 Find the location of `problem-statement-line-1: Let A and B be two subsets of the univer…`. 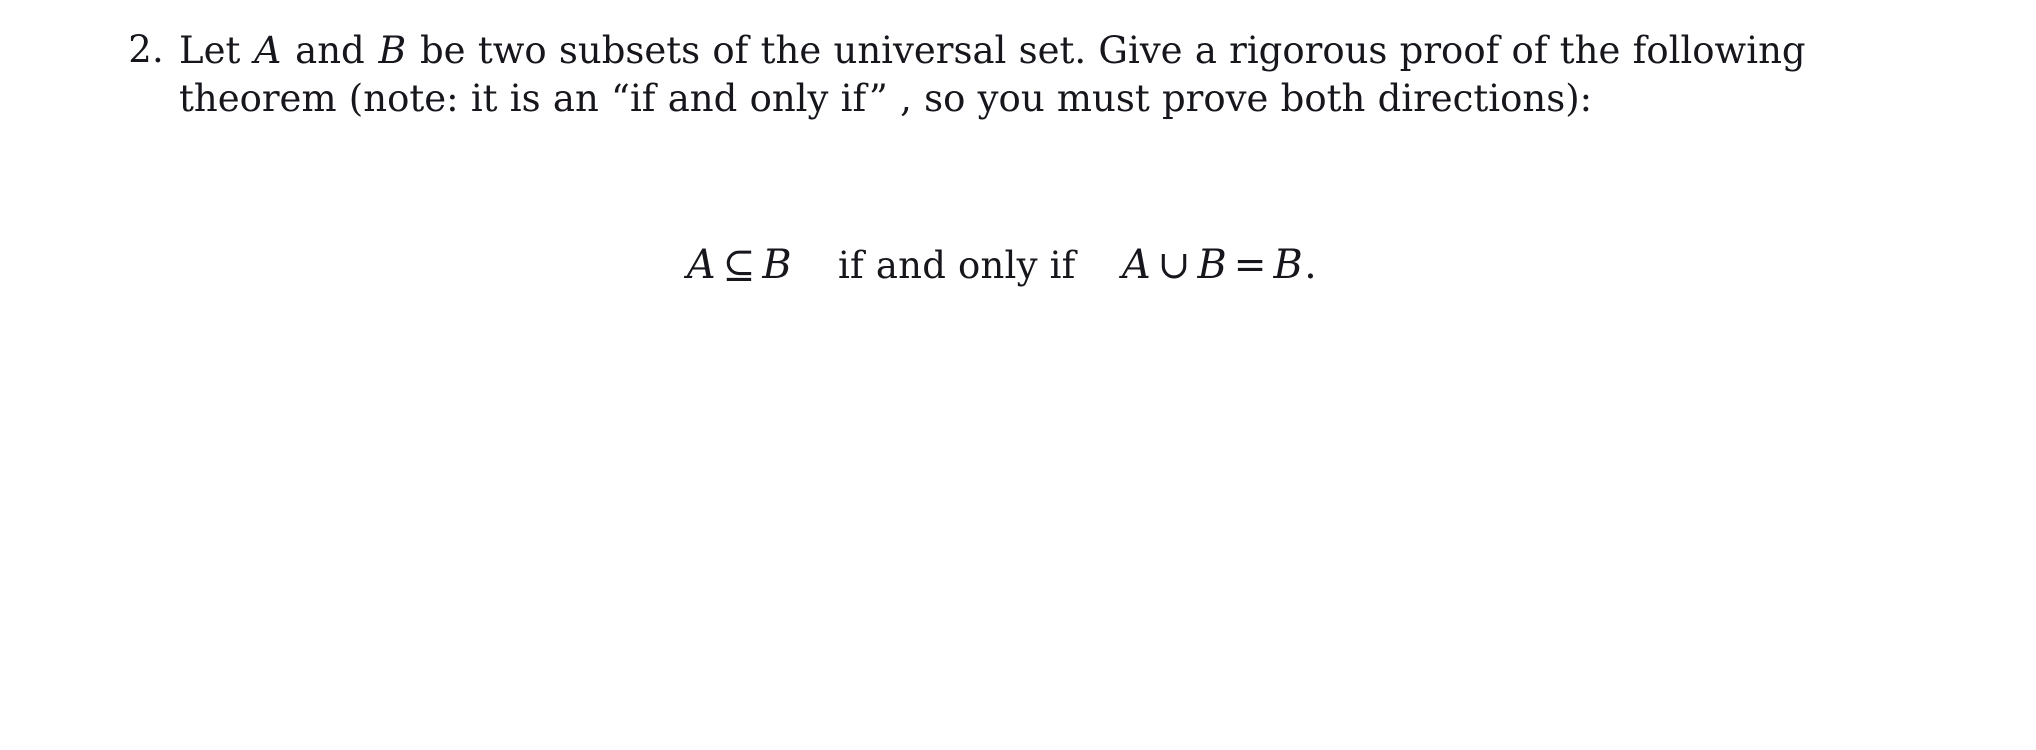

problem-statement-line-1: Let A and B be two subsets of the univer… is located at coordinates (1095, 50).